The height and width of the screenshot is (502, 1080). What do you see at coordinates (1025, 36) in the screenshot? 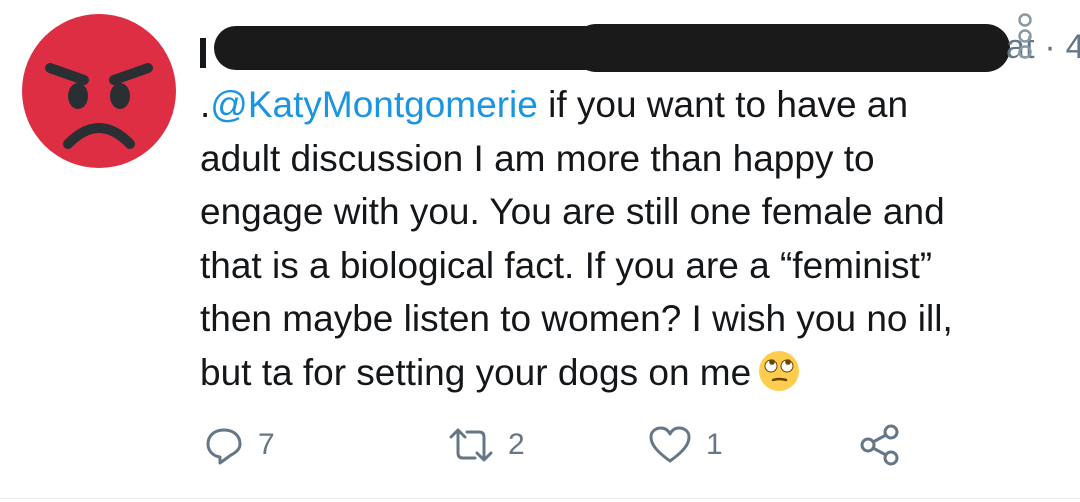
I see `more-options-icon` at bounding box center [1025, 36].